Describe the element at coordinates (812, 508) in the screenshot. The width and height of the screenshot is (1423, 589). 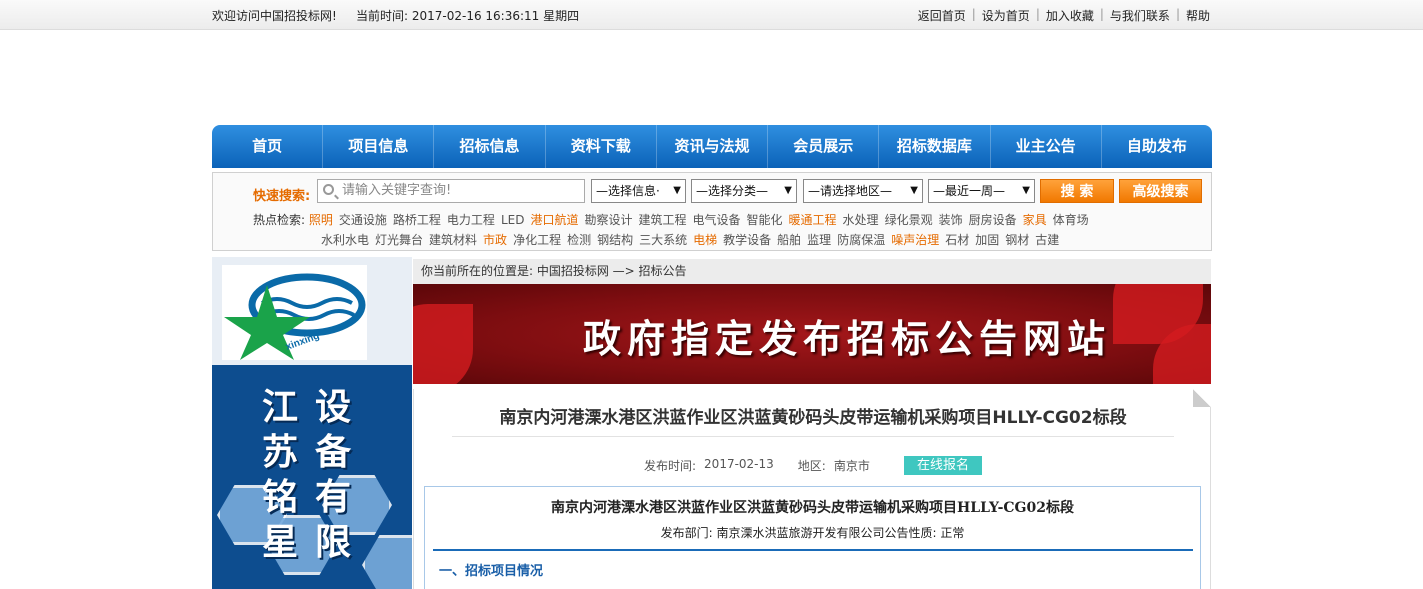
I see `body-title: 南京内河港溧水港区洪蓝作业区洪蓝黄砂码头皮带运输机采购项目HLLY-CG02标段` at that location.